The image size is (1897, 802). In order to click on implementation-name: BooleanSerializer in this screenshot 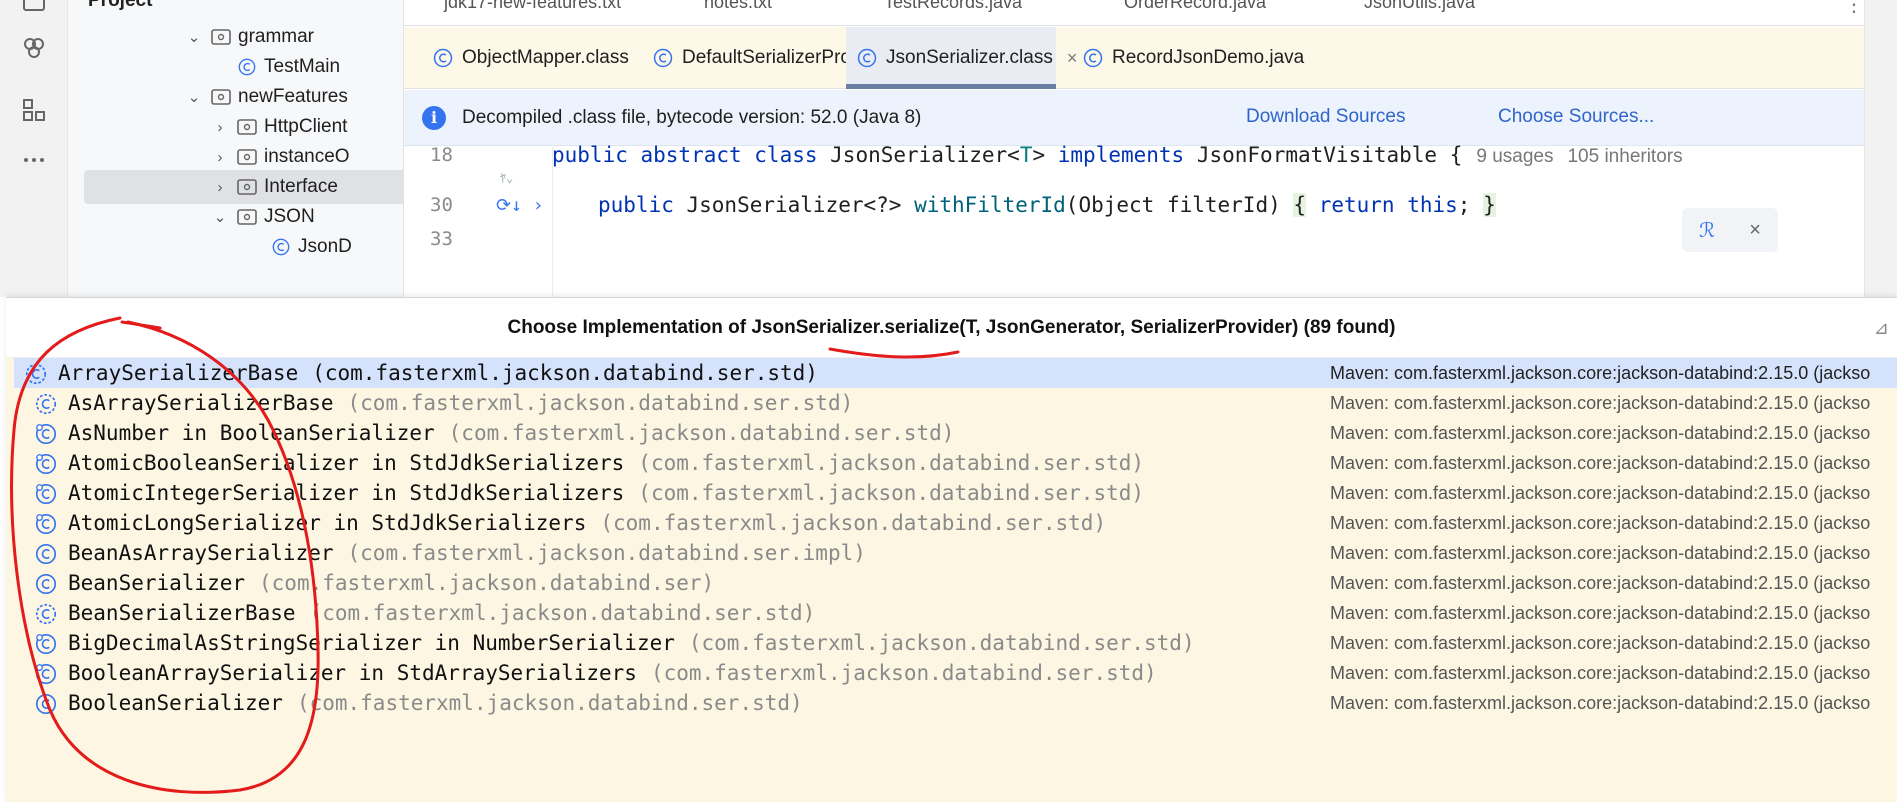, I will do `click(175, 703)`.